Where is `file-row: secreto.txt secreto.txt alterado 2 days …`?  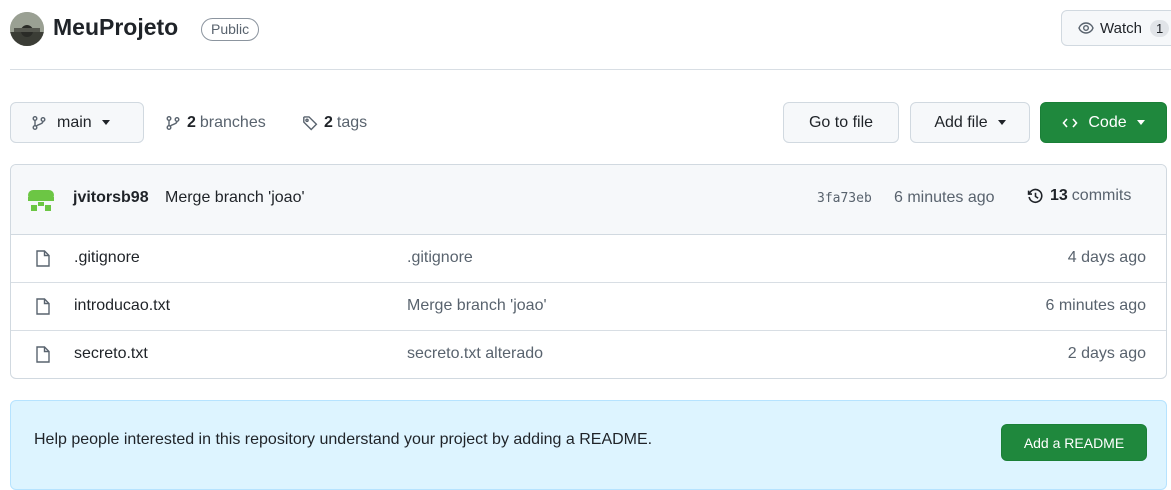 file-row: secreto.txt secreto.txt alterado 2 days … is located at coordinates (588, 354).